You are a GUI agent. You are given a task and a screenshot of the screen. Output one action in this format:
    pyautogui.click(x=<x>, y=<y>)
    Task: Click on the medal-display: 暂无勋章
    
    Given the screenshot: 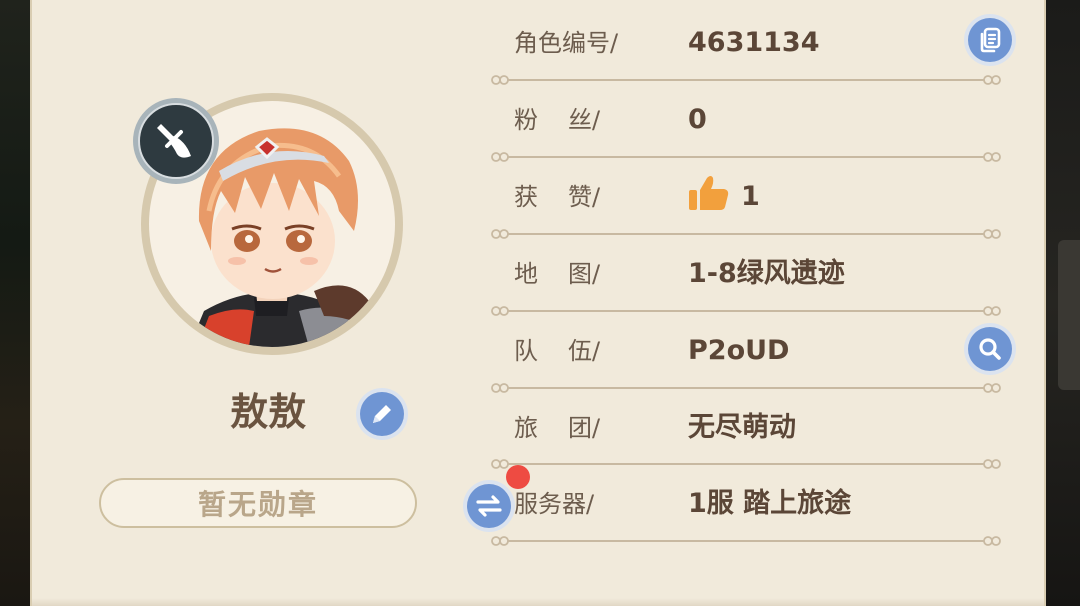 What is the action you would take?
    pyautogui.click(x=258, y=503)
    